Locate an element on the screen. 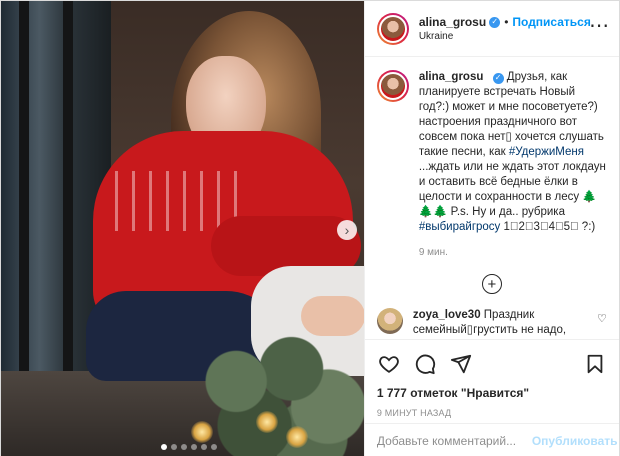 The height and width of the screenshot is (456, 620). hand is located at coordinates (332, 316).